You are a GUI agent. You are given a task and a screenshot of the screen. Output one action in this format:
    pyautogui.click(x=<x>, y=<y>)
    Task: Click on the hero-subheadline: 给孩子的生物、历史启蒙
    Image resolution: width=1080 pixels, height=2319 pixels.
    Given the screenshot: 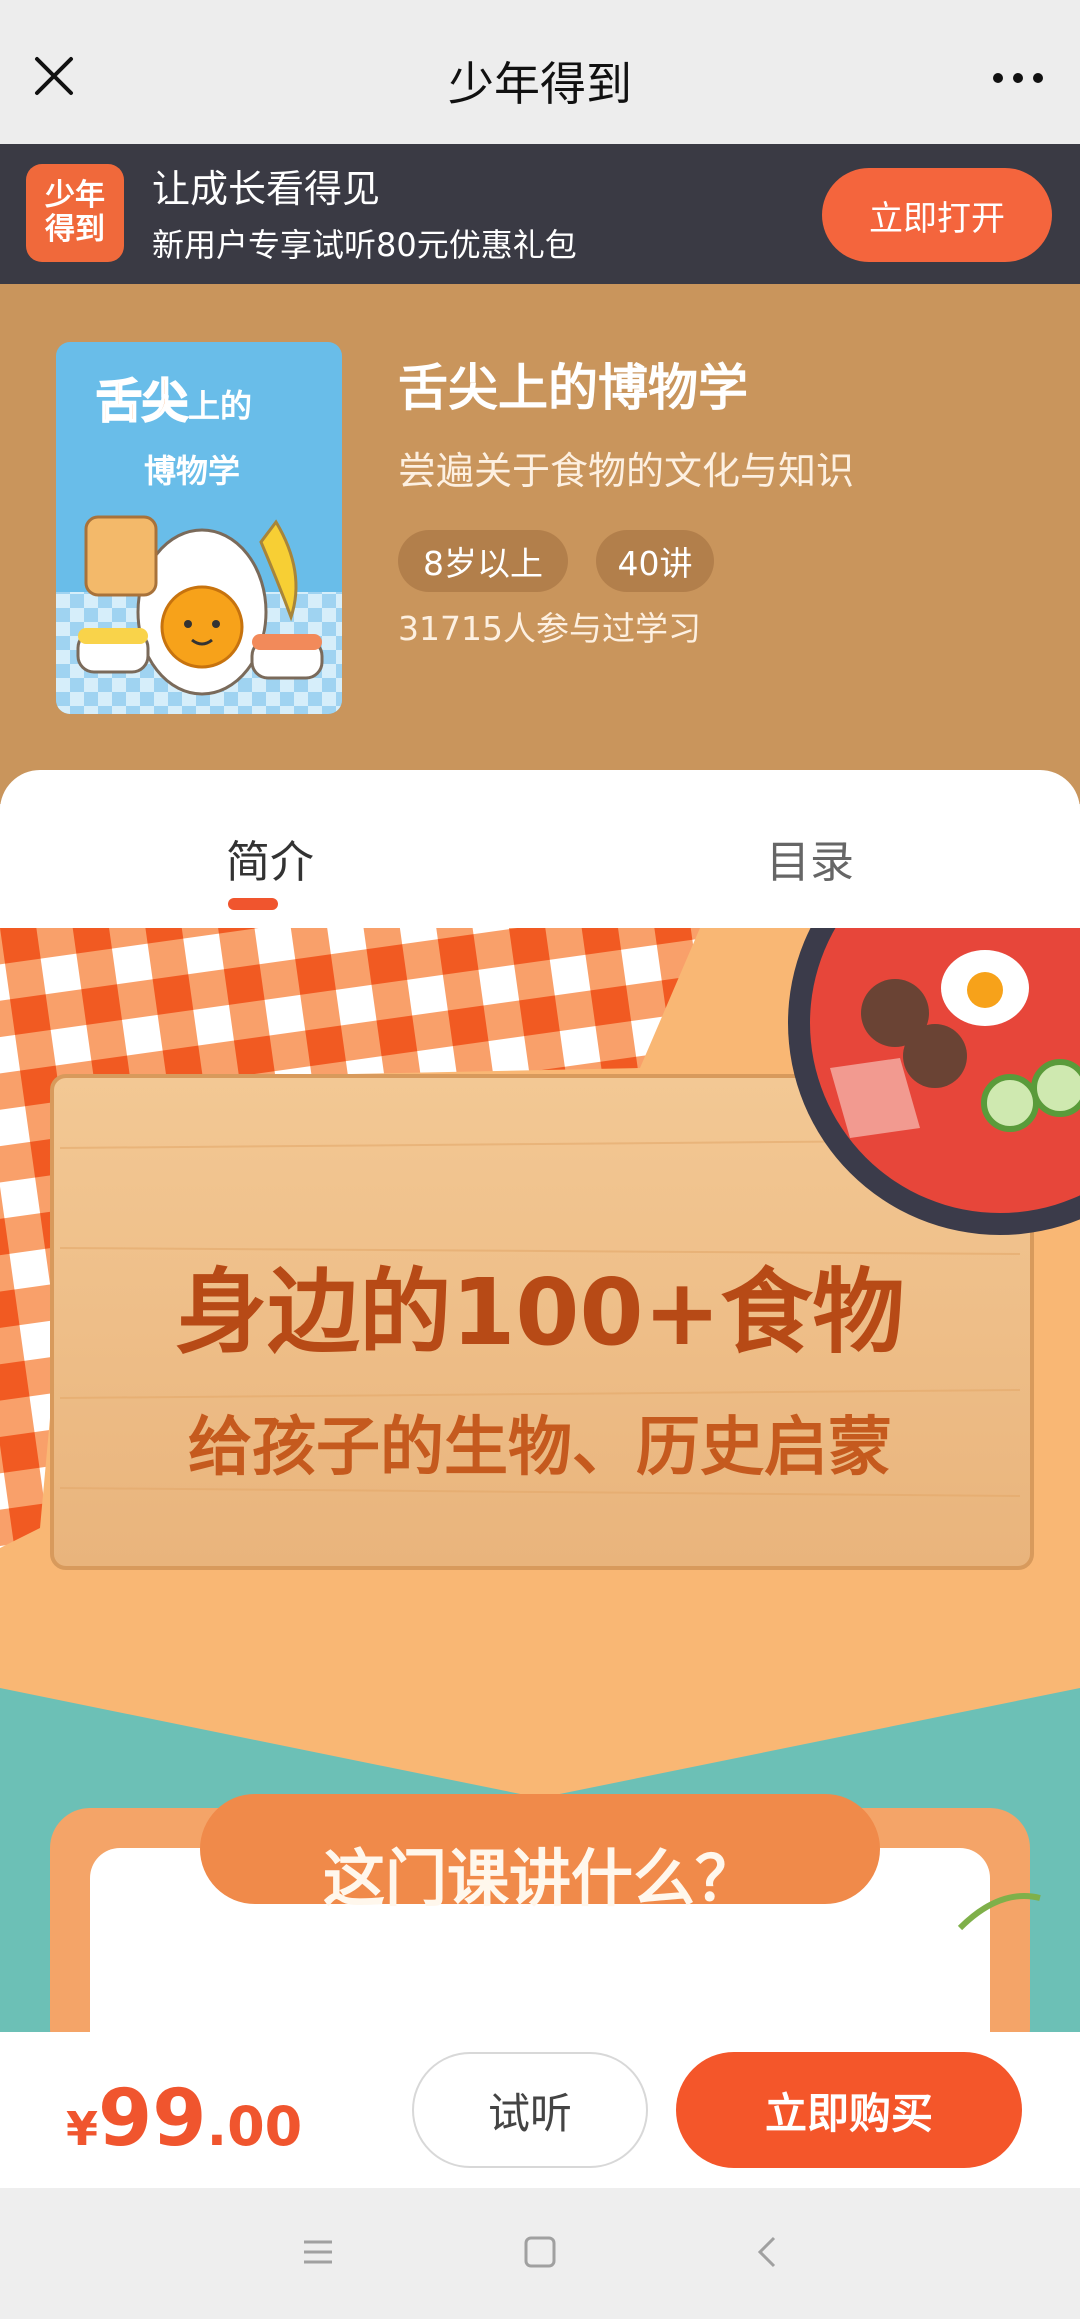 What is the action you would take?
    pyautogui.click(x=540, y=1448)
    